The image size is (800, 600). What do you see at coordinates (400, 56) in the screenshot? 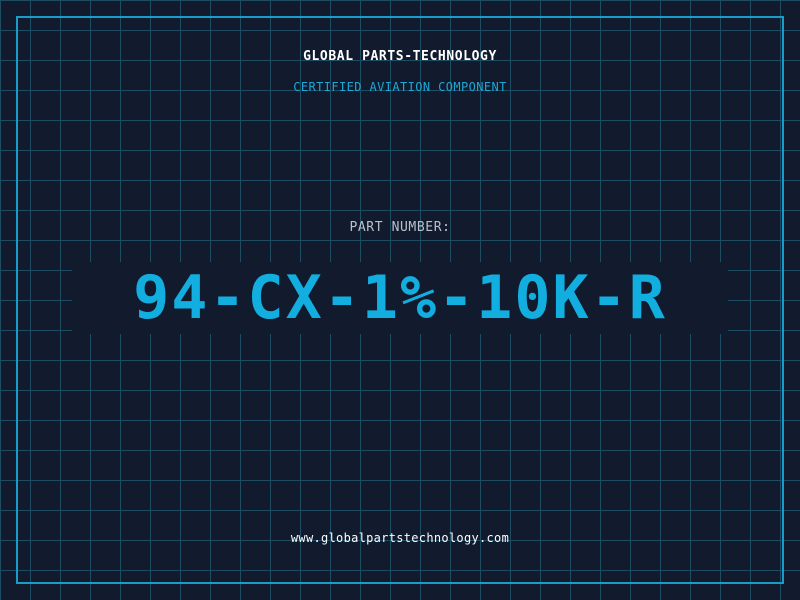
I see `brand-name: GLOBAL PARTS-TECHNOLOGY` at bounding box center [400, 56].